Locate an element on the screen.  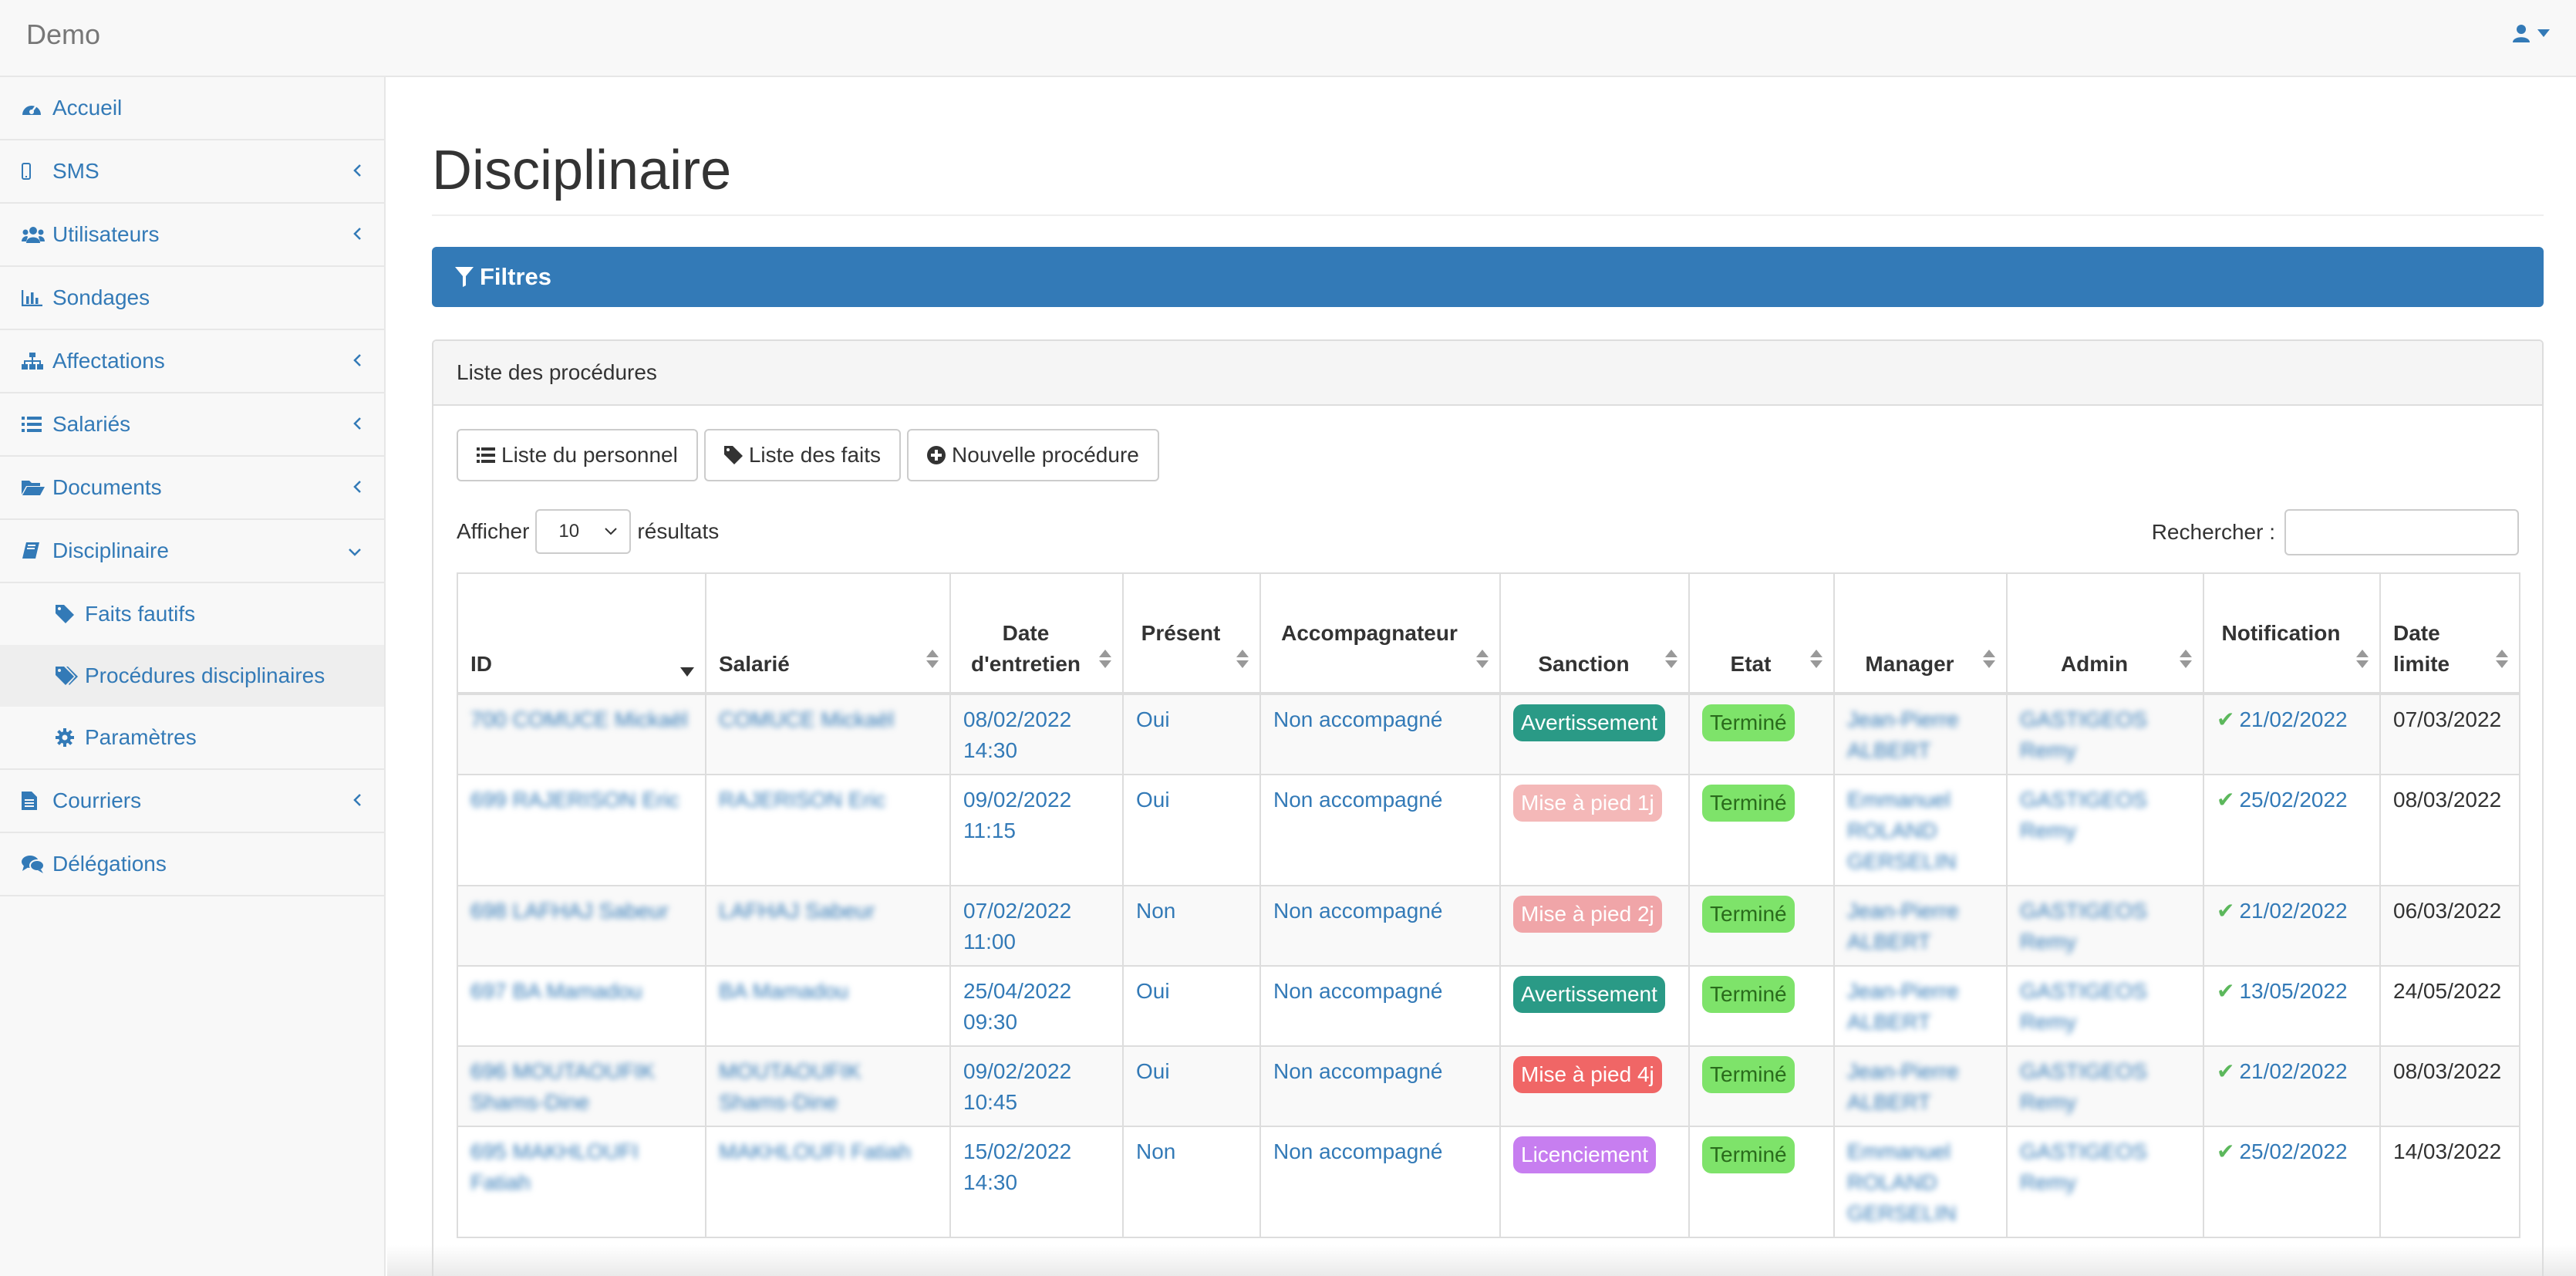
col-date-entretien: Date d'entretien is located at coordinates (1036, 633).